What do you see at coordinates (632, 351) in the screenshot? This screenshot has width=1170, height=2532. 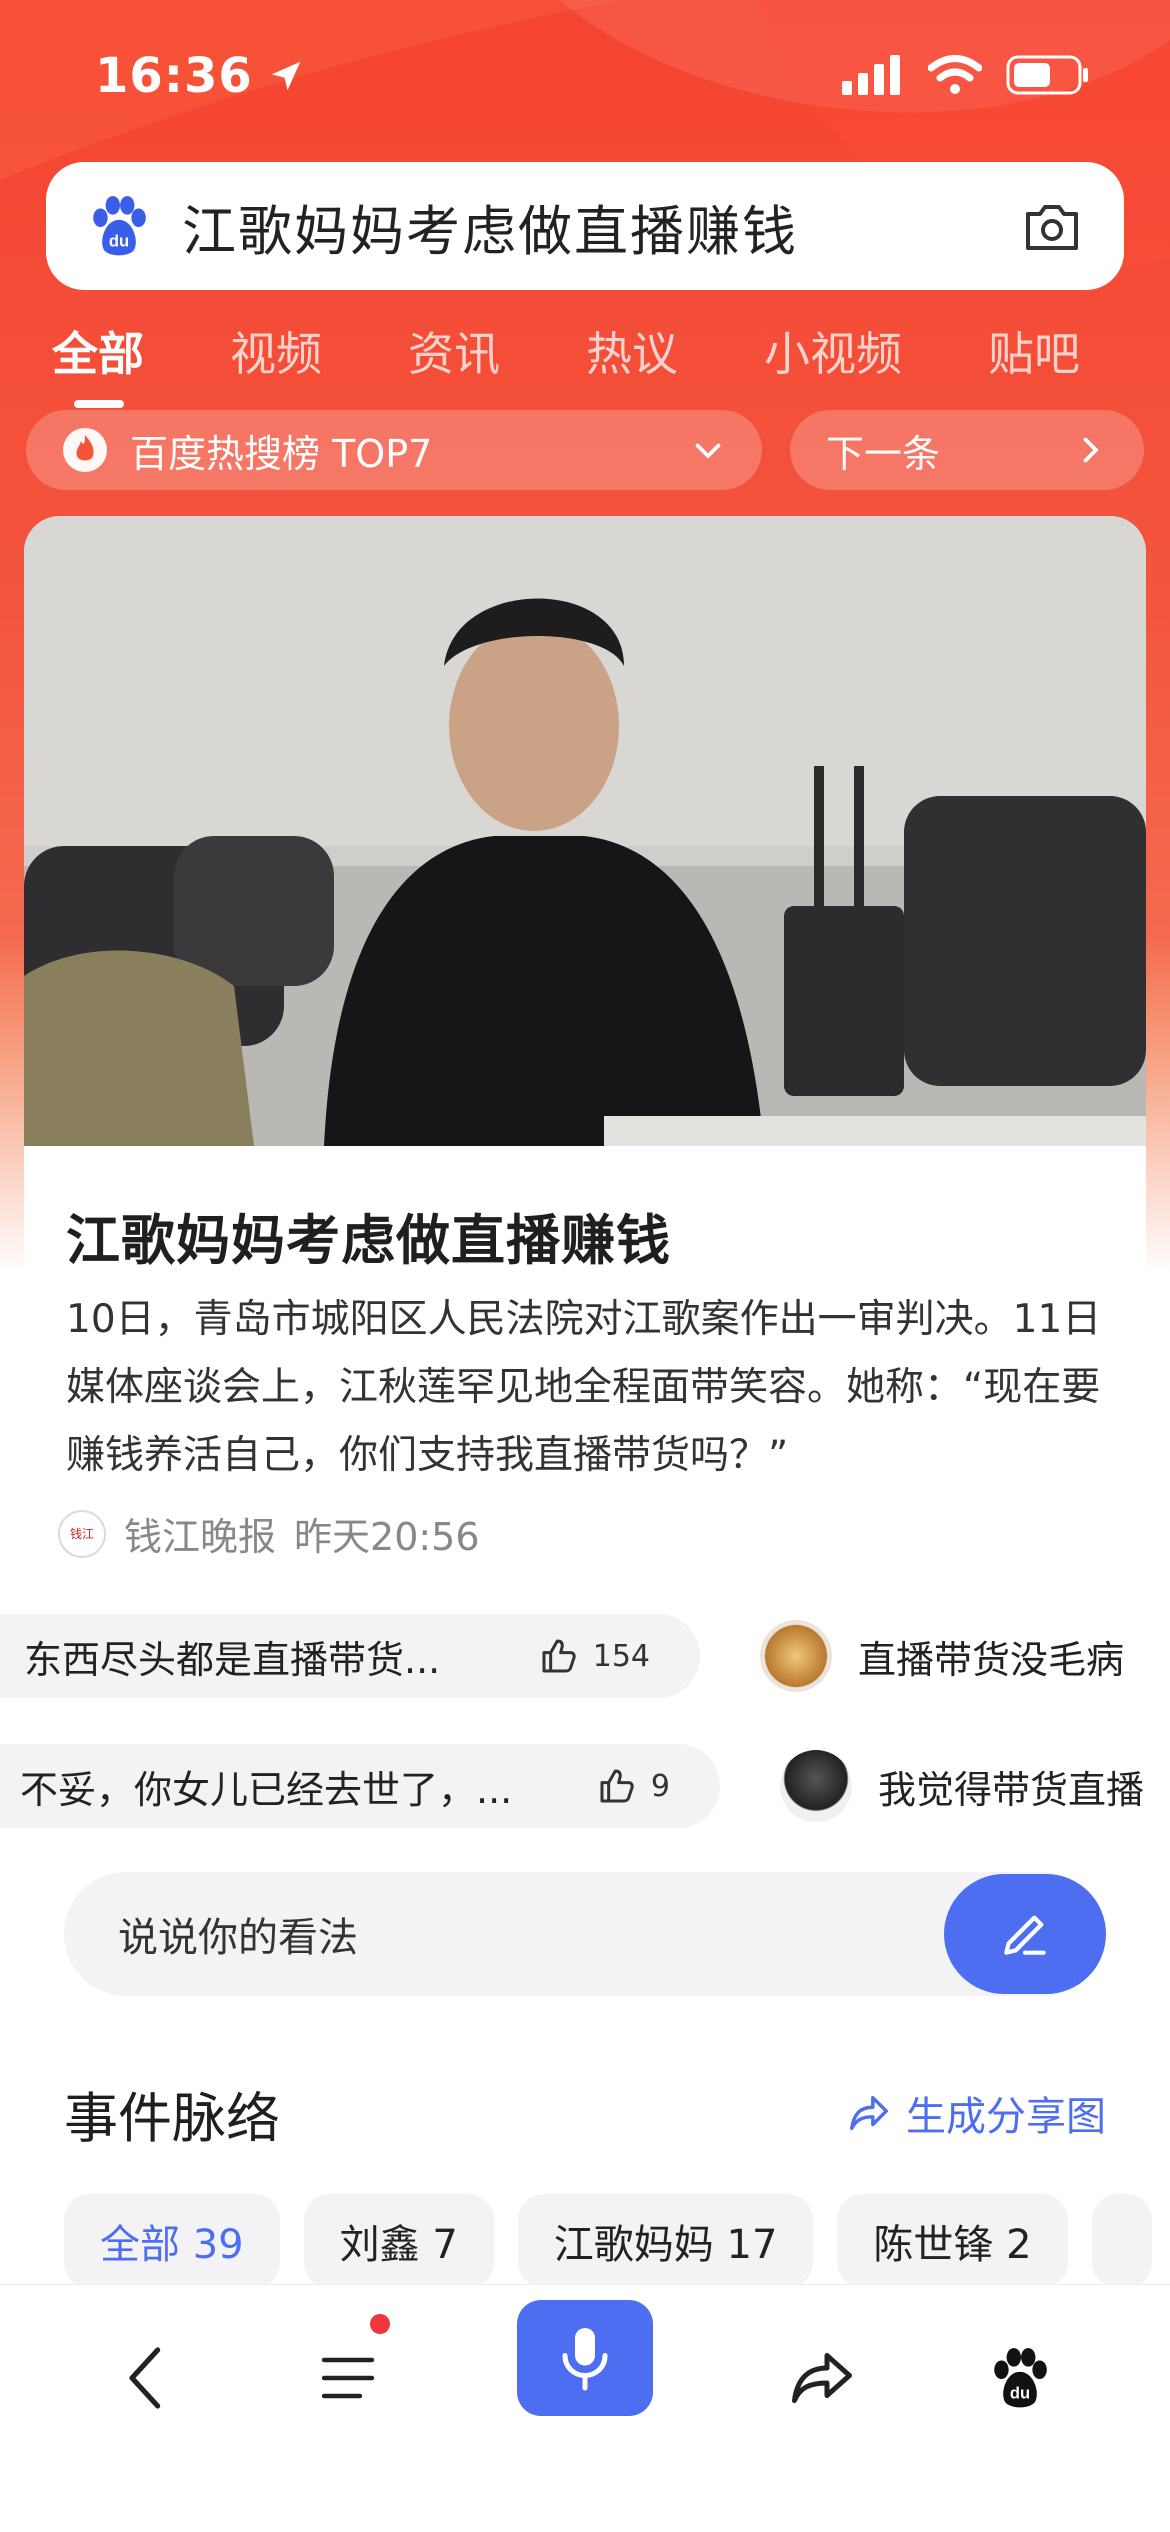 I see `tab-discussion: 热议` at bounding box center [632, 351].